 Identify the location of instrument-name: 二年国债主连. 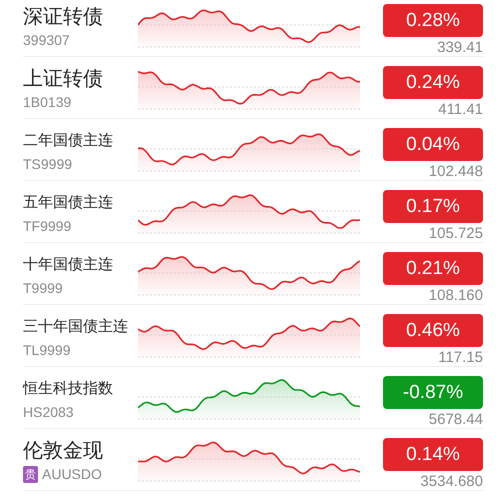
(68, 140).